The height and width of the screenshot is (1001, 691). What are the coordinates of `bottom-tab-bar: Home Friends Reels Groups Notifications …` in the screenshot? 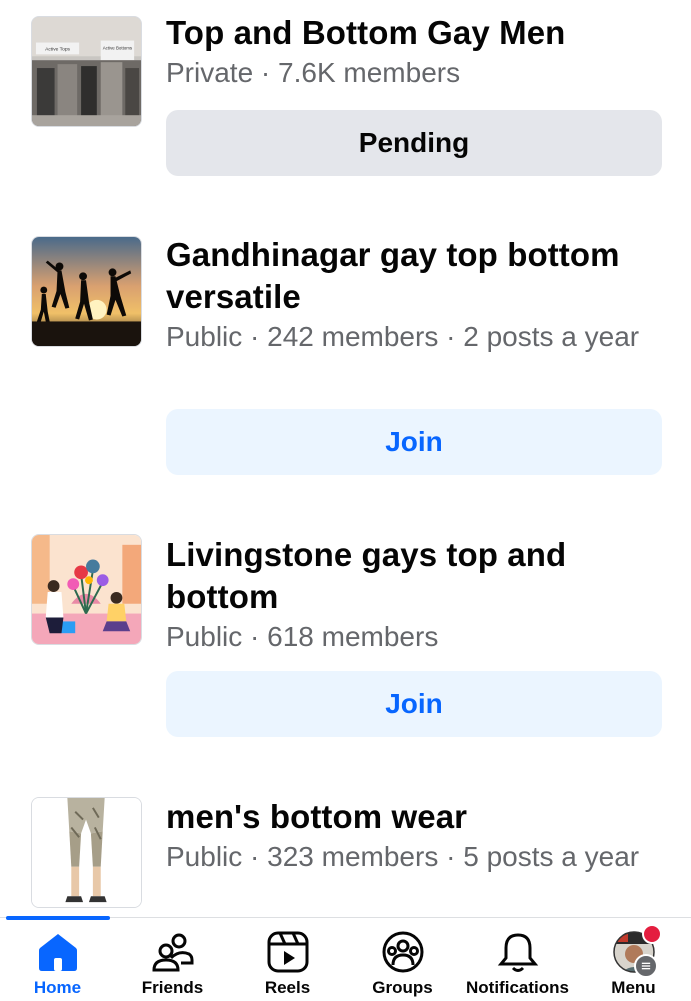 It's located at (345, 958).